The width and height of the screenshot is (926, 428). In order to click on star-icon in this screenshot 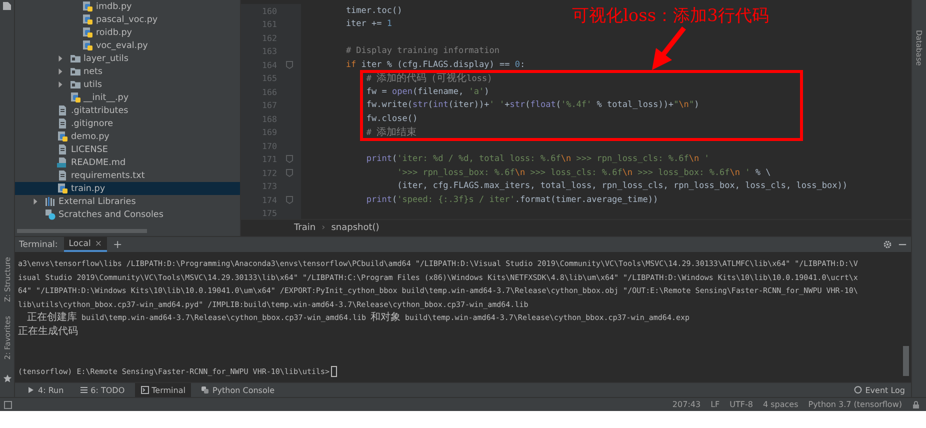, I will do `click(7, 378)`.